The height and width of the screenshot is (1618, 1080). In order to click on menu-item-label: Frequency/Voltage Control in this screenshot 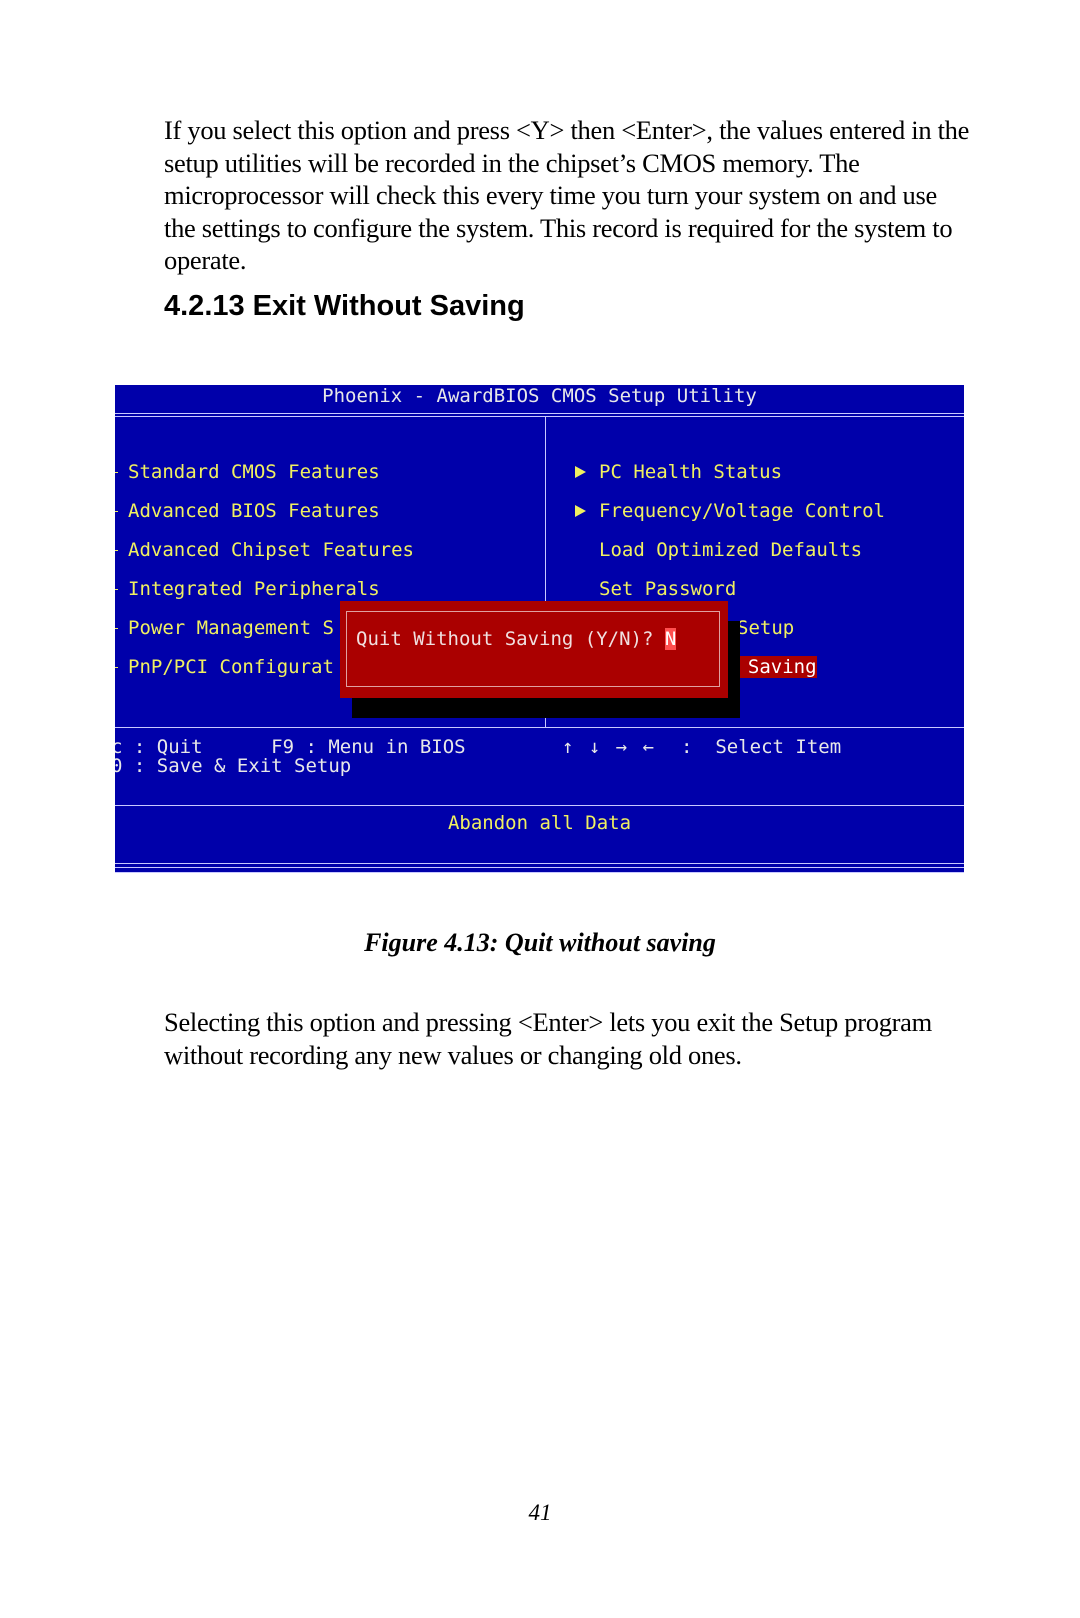, I will do `click(742, 511)`.